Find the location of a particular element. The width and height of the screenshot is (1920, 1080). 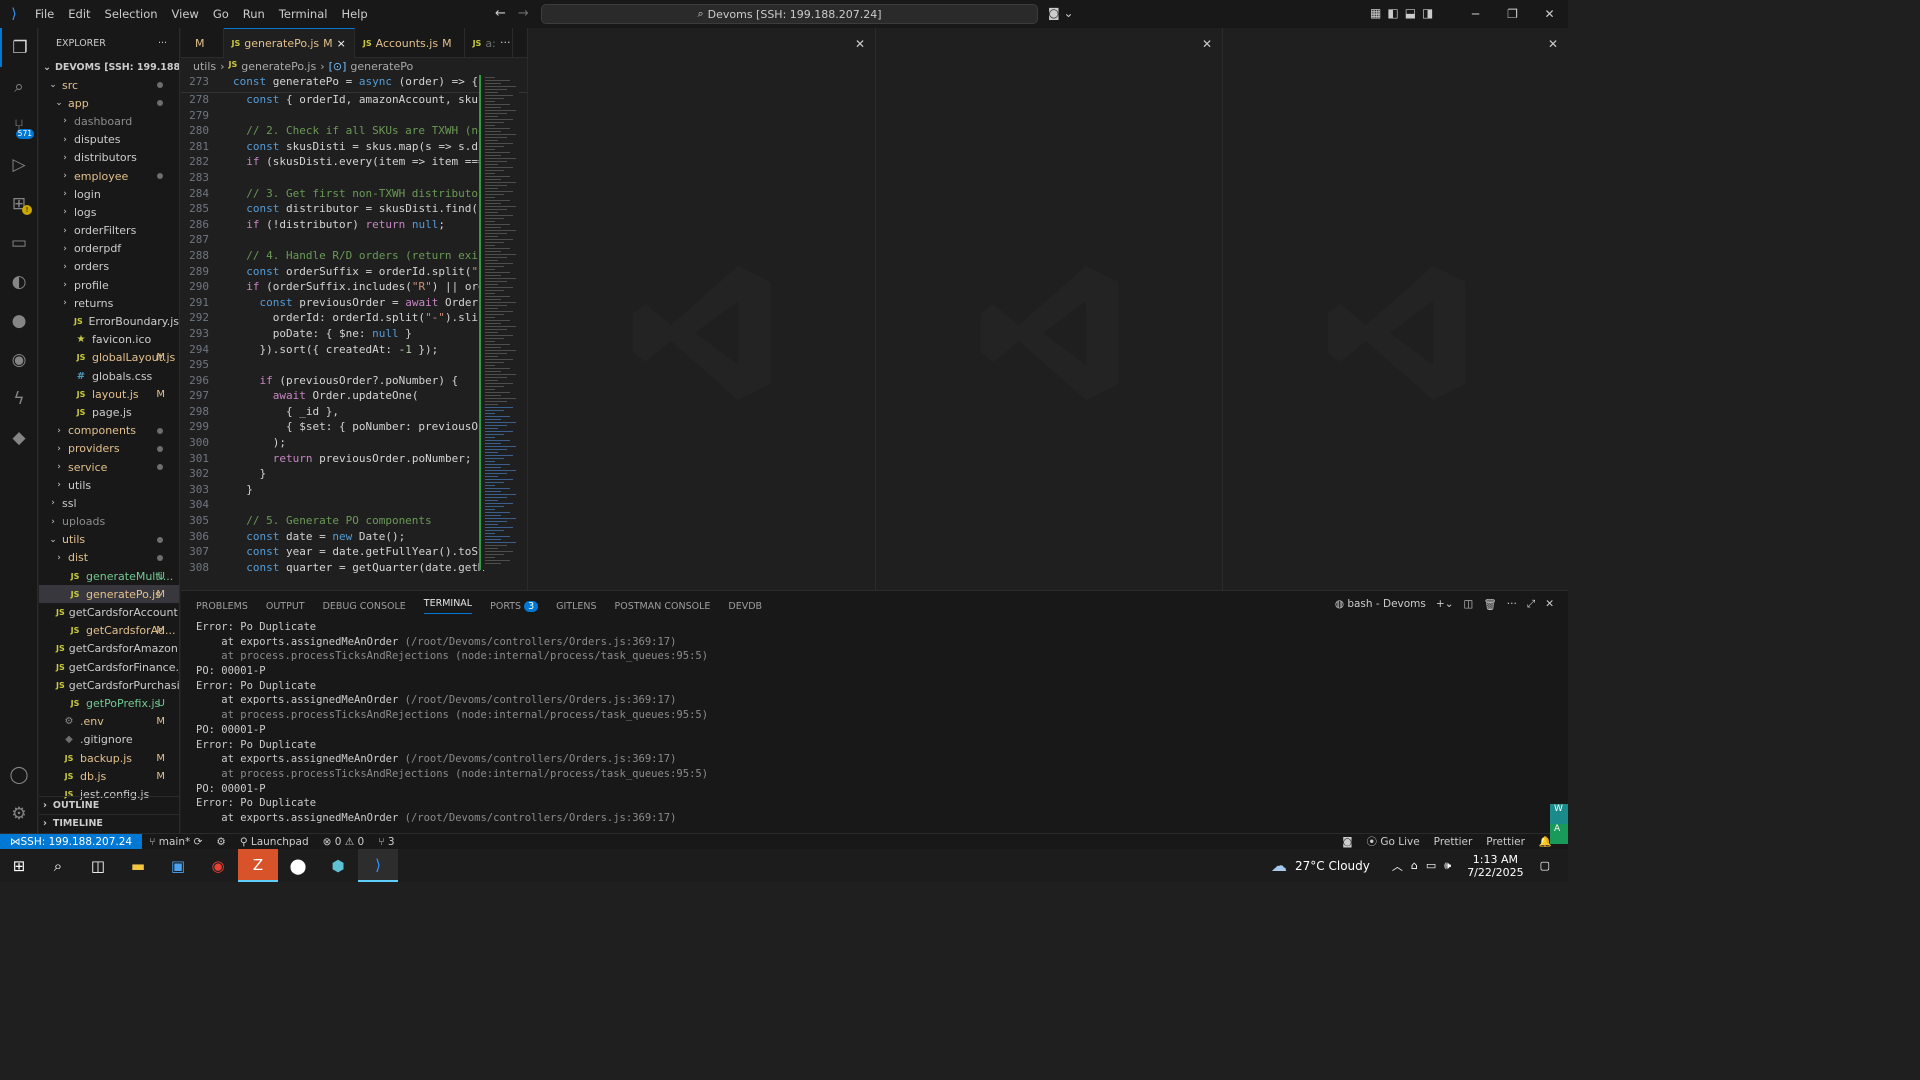

tree-item: ⌄ src is located at coordinates (109, 85).